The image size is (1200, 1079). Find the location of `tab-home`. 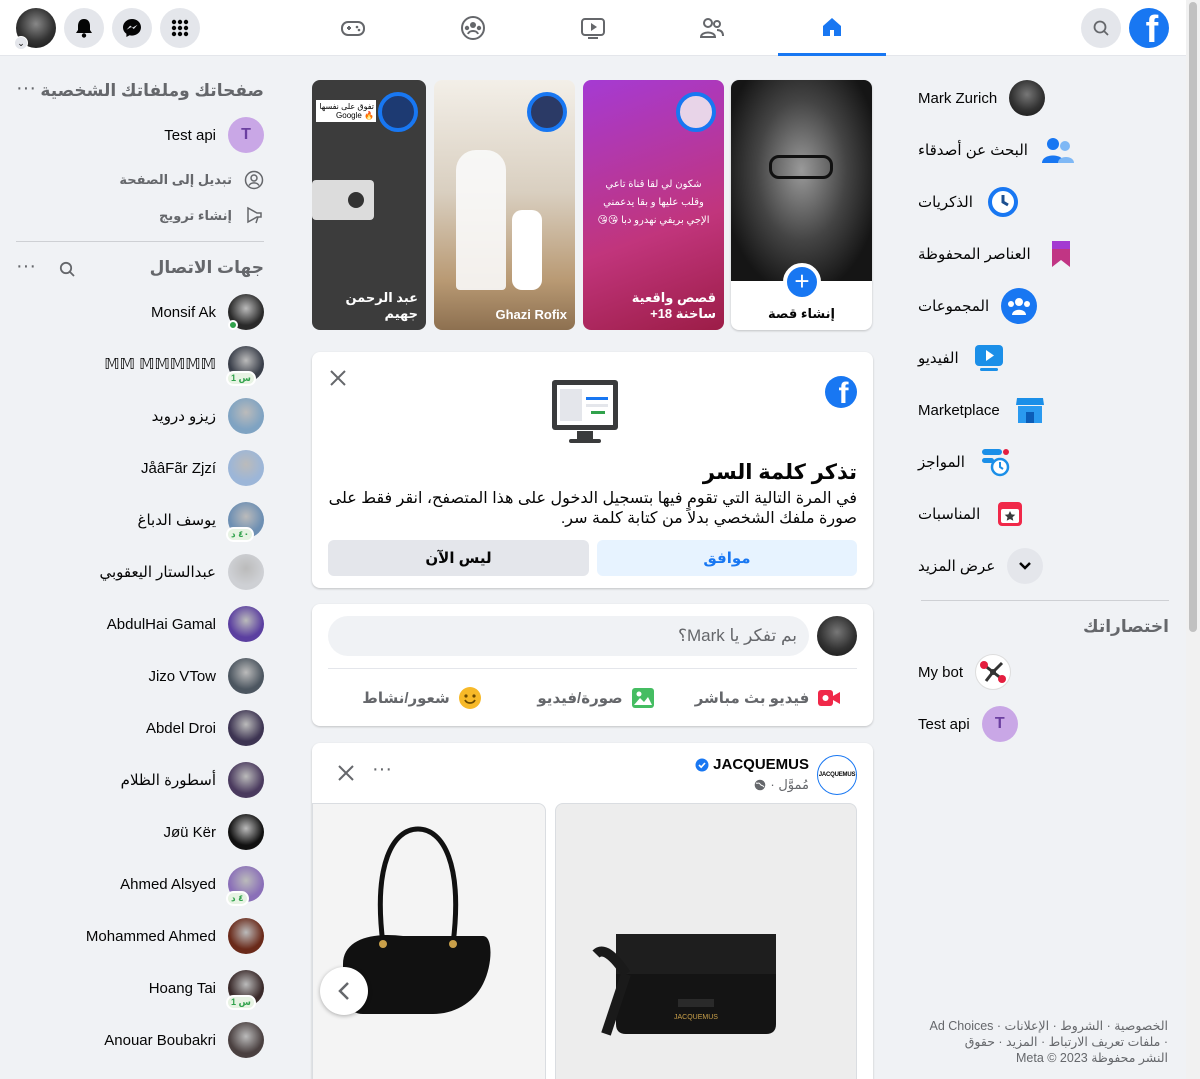

tab-home is located at coordinates (832, 28).